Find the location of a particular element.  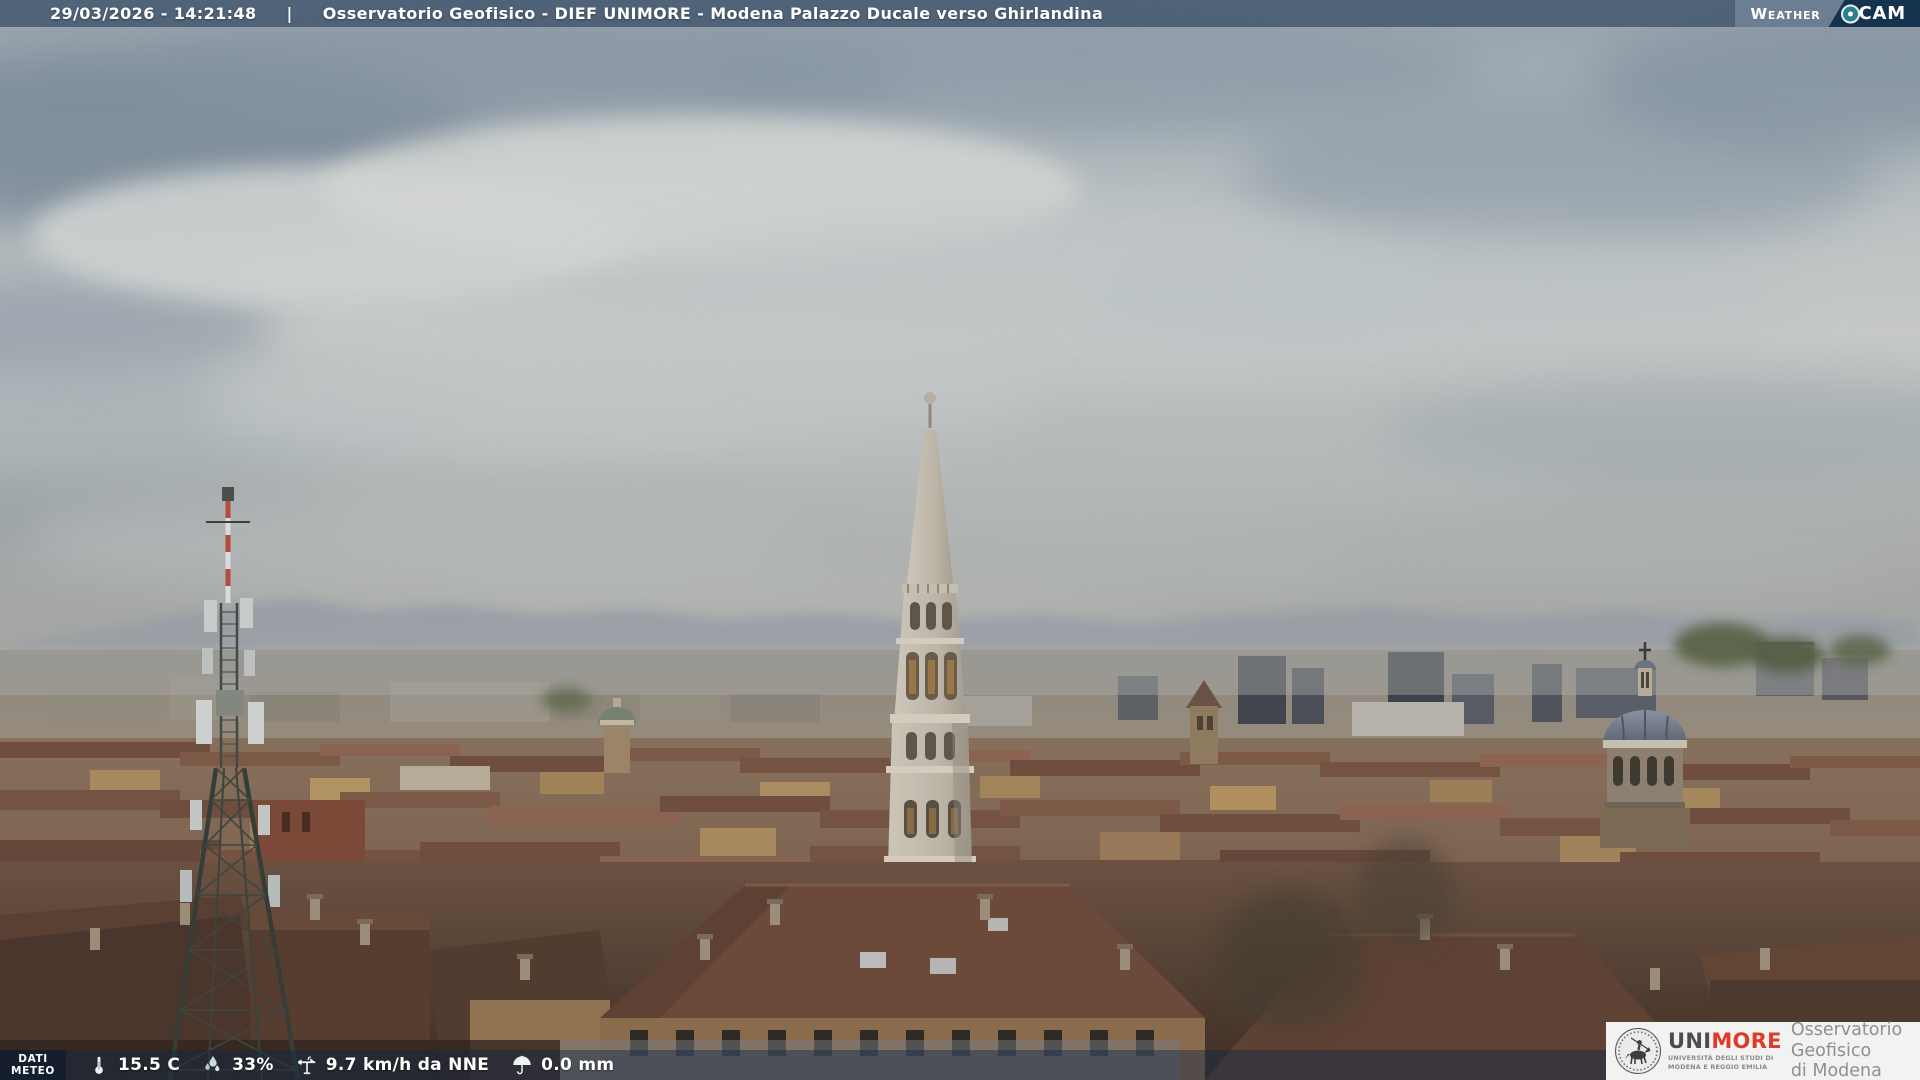

meteo-label-line2: METEO is located at coordinates (33, 1071).